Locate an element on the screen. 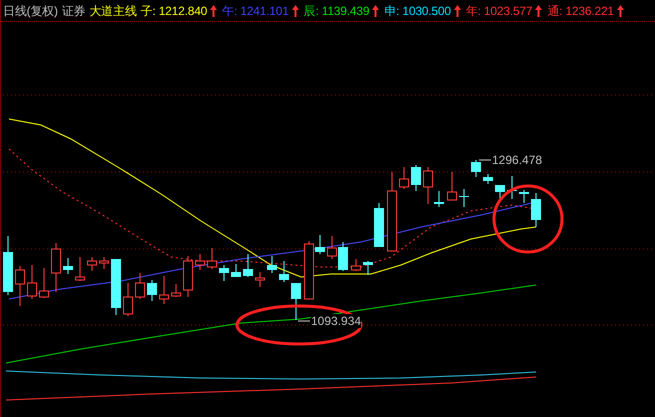 This screenshot has height=417, width=655. highlight-ellipse is located at coordinates (528, 219).